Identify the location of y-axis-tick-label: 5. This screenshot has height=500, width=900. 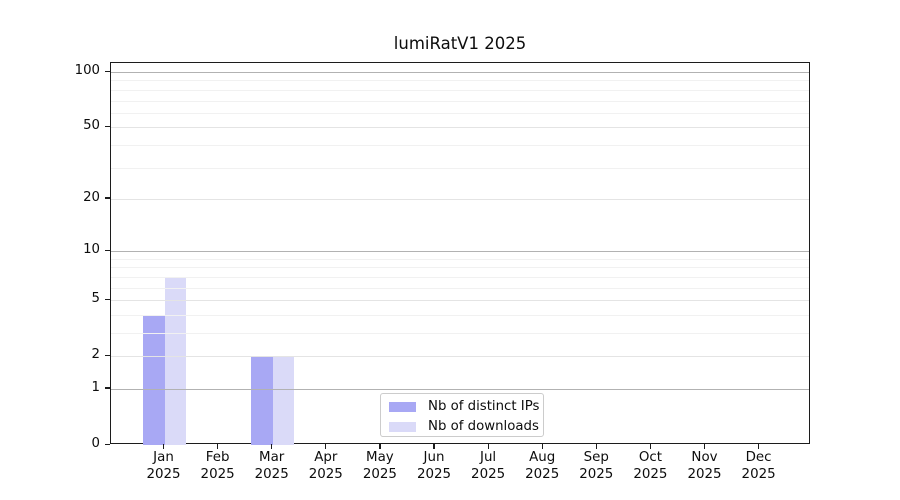
(95, 299).